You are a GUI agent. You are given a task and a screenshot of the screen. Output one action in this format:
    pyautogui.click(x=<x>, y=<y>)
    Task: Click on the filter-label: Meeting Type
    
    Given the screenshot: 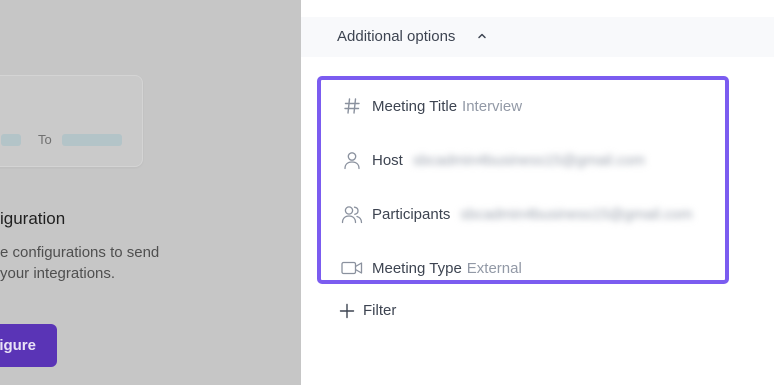 What is the action you would take?
    pyautogui.click(x=417, y=268)
    